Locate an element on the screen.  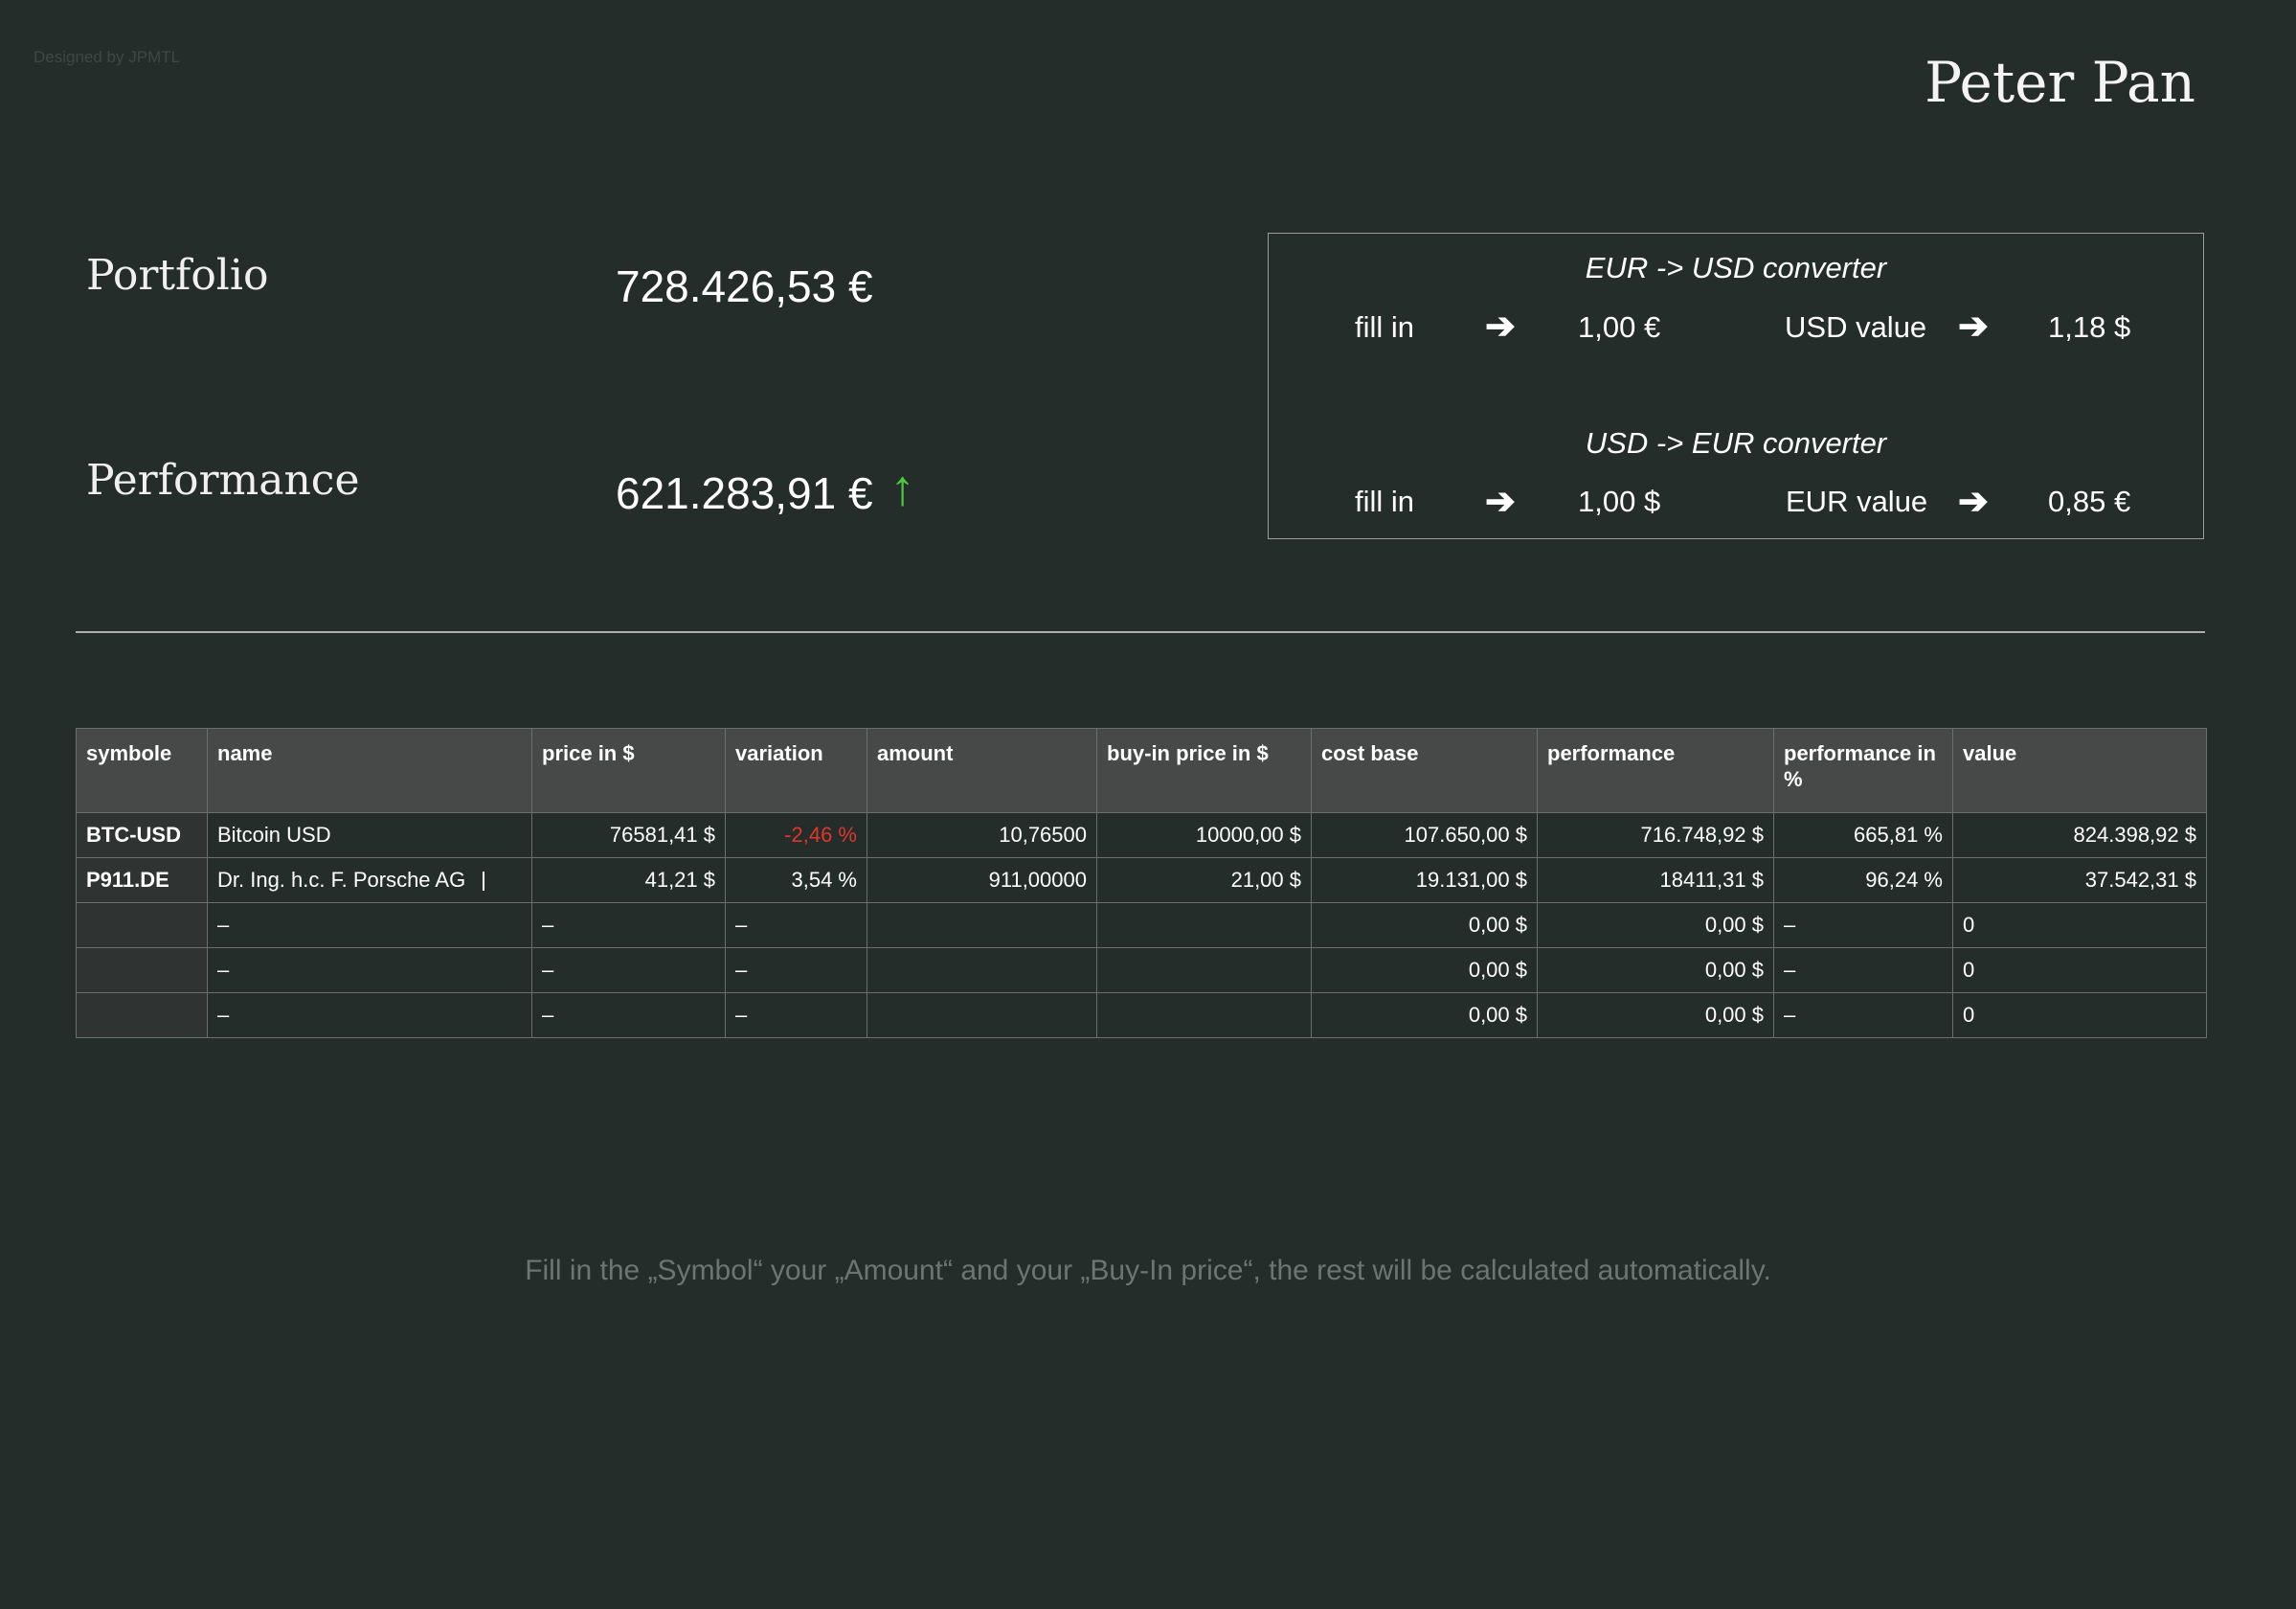
column-header: price in $ is located at coordinates (628, 771).